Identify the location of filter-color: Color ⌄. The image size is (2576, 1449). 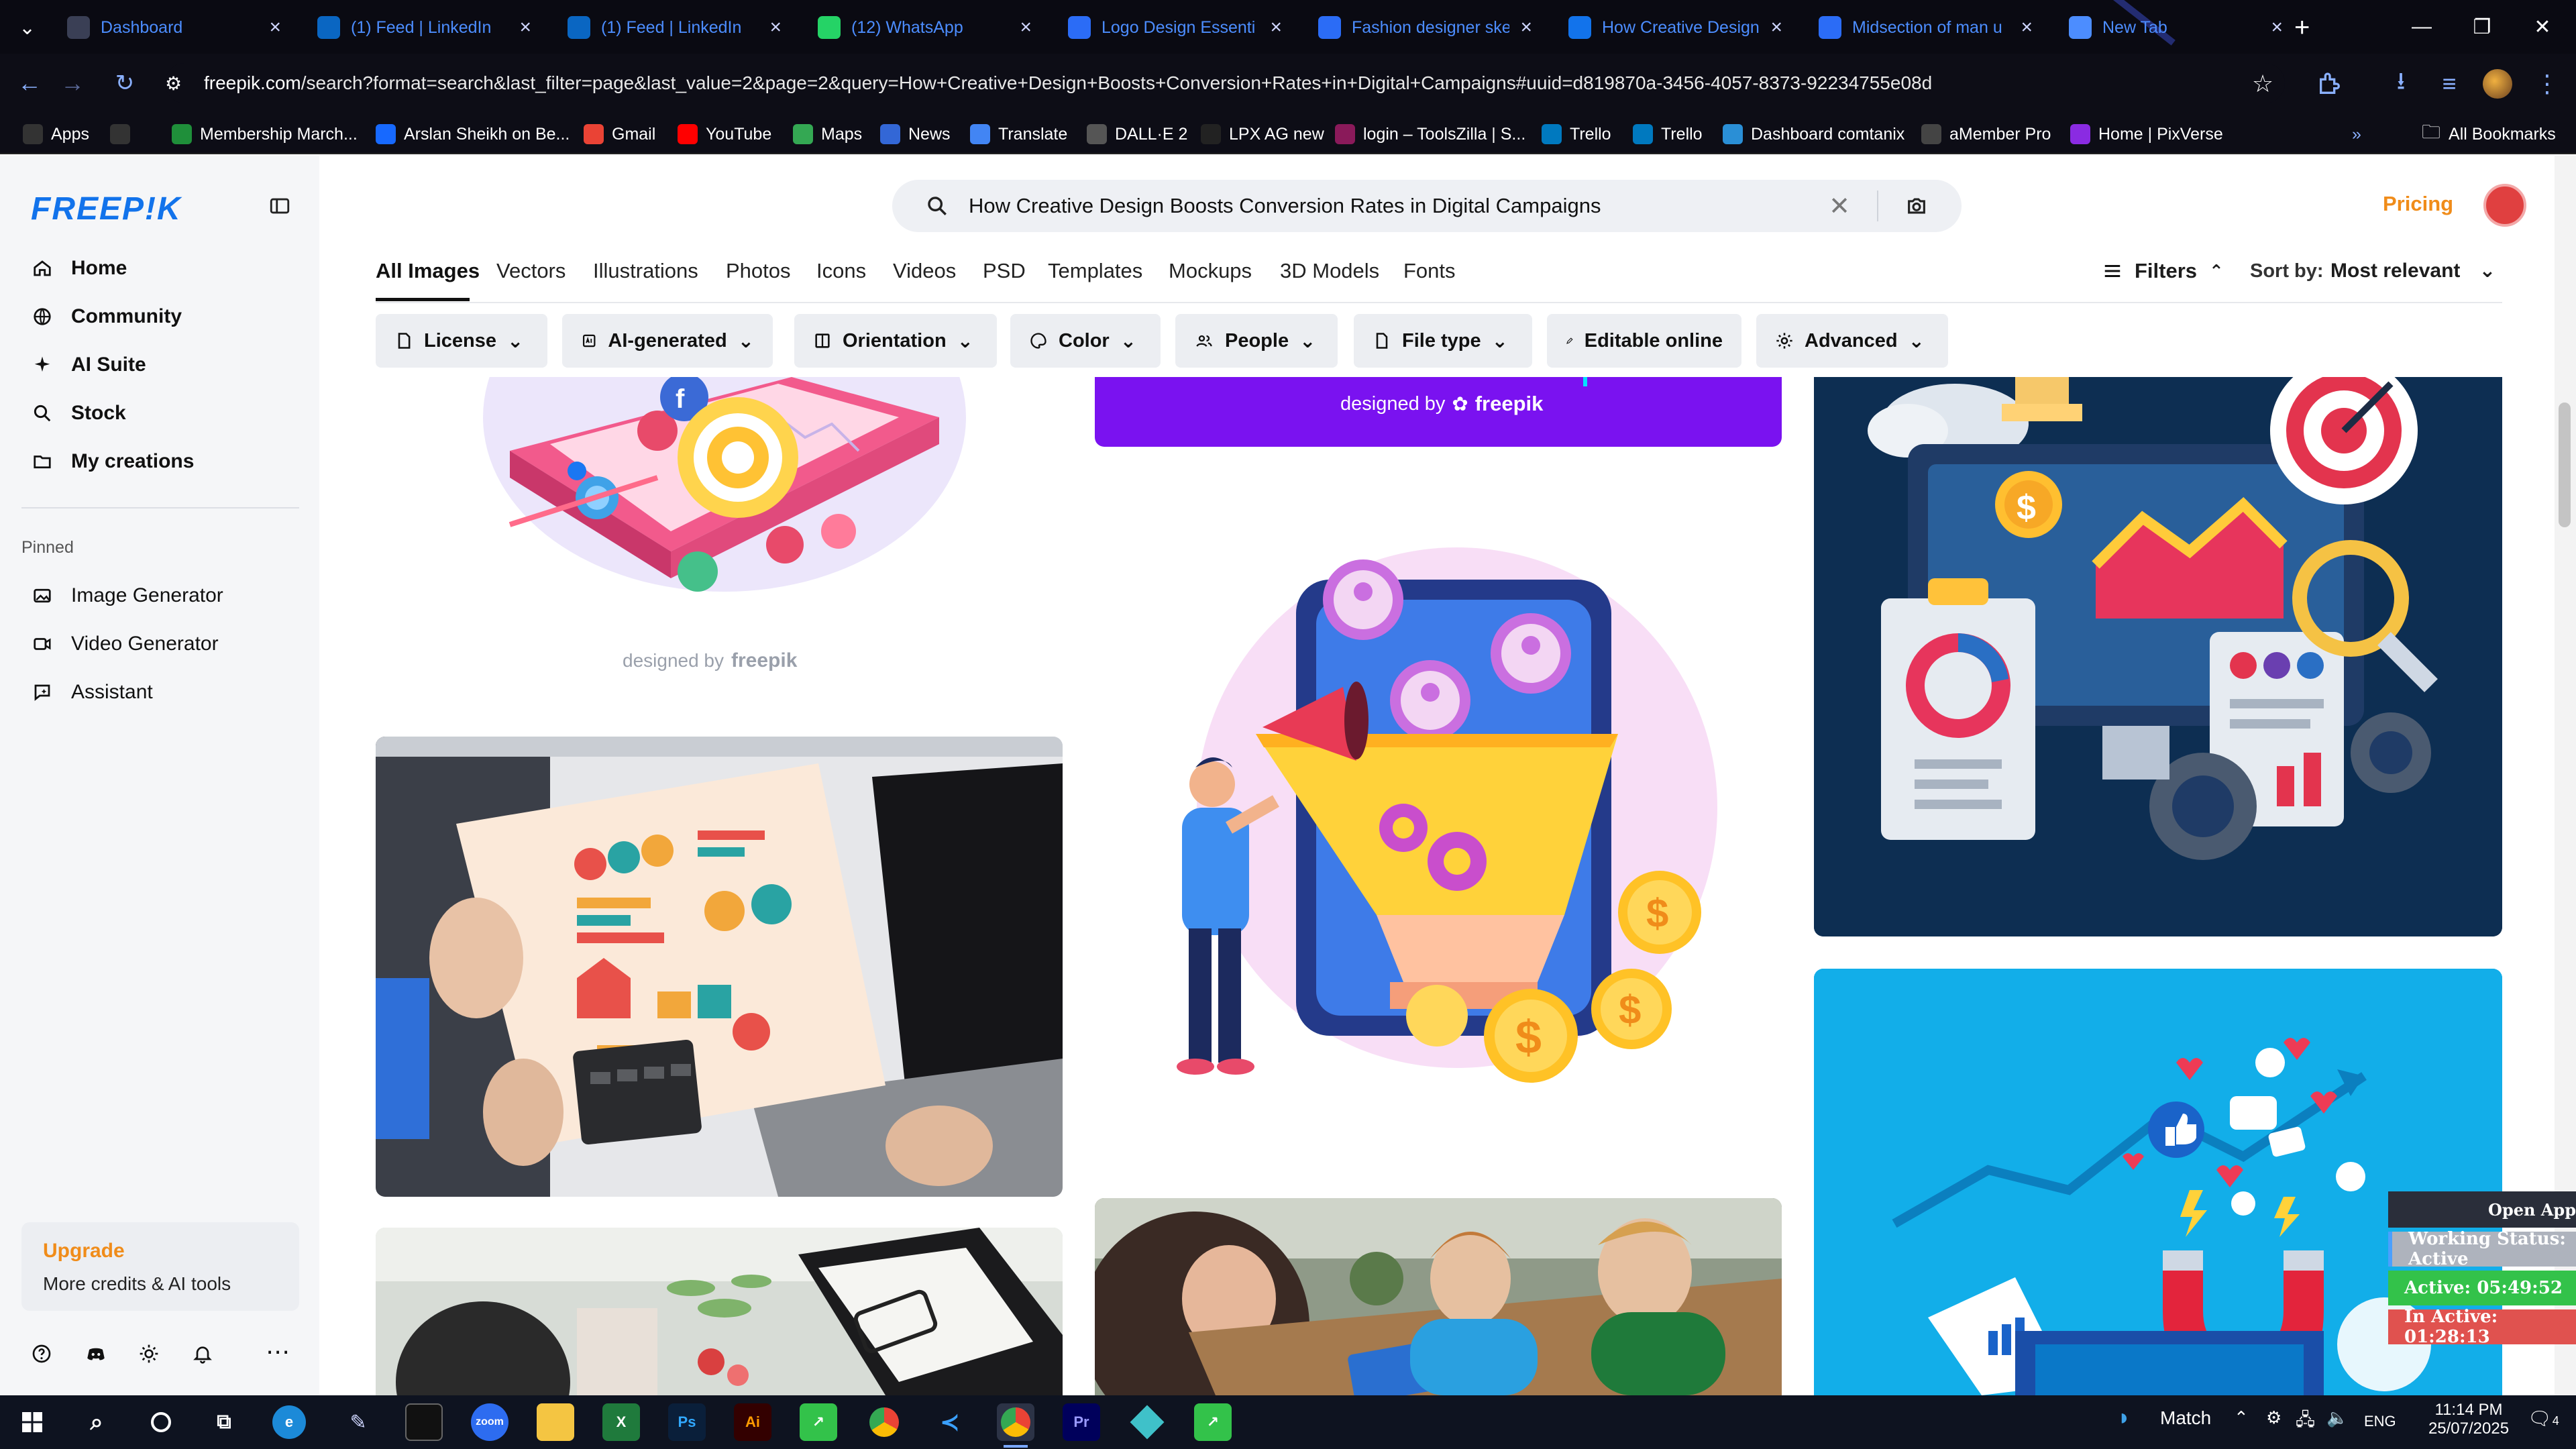
(1085, 341).